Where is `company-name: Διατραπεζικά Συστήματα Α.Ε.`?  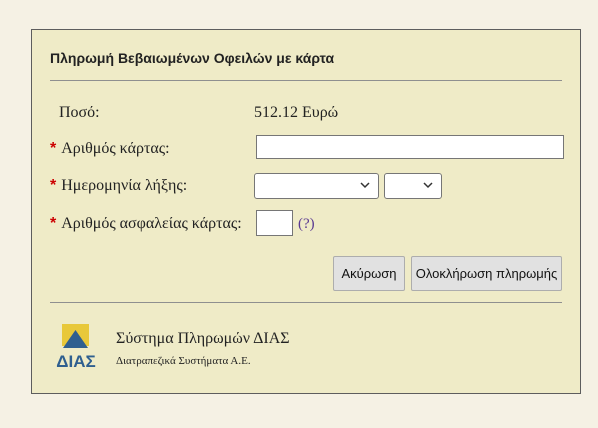
company-name: Διατραπεζικά Συστήματα Α.Ε. is located at coordinates (183, 361).